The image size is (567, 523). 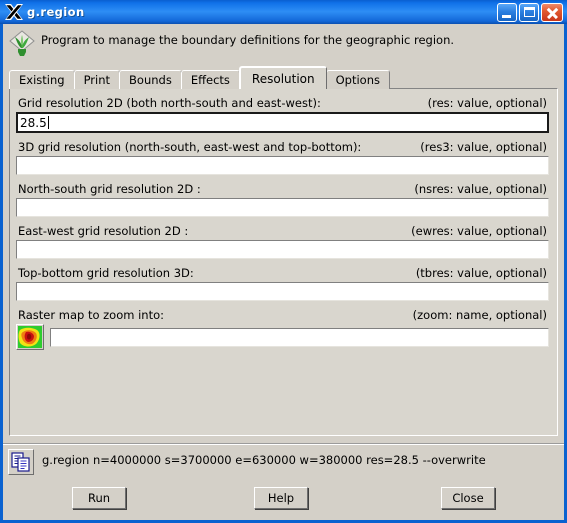 I want to click on tab-print-label: Print, so click(x=97, y=80).